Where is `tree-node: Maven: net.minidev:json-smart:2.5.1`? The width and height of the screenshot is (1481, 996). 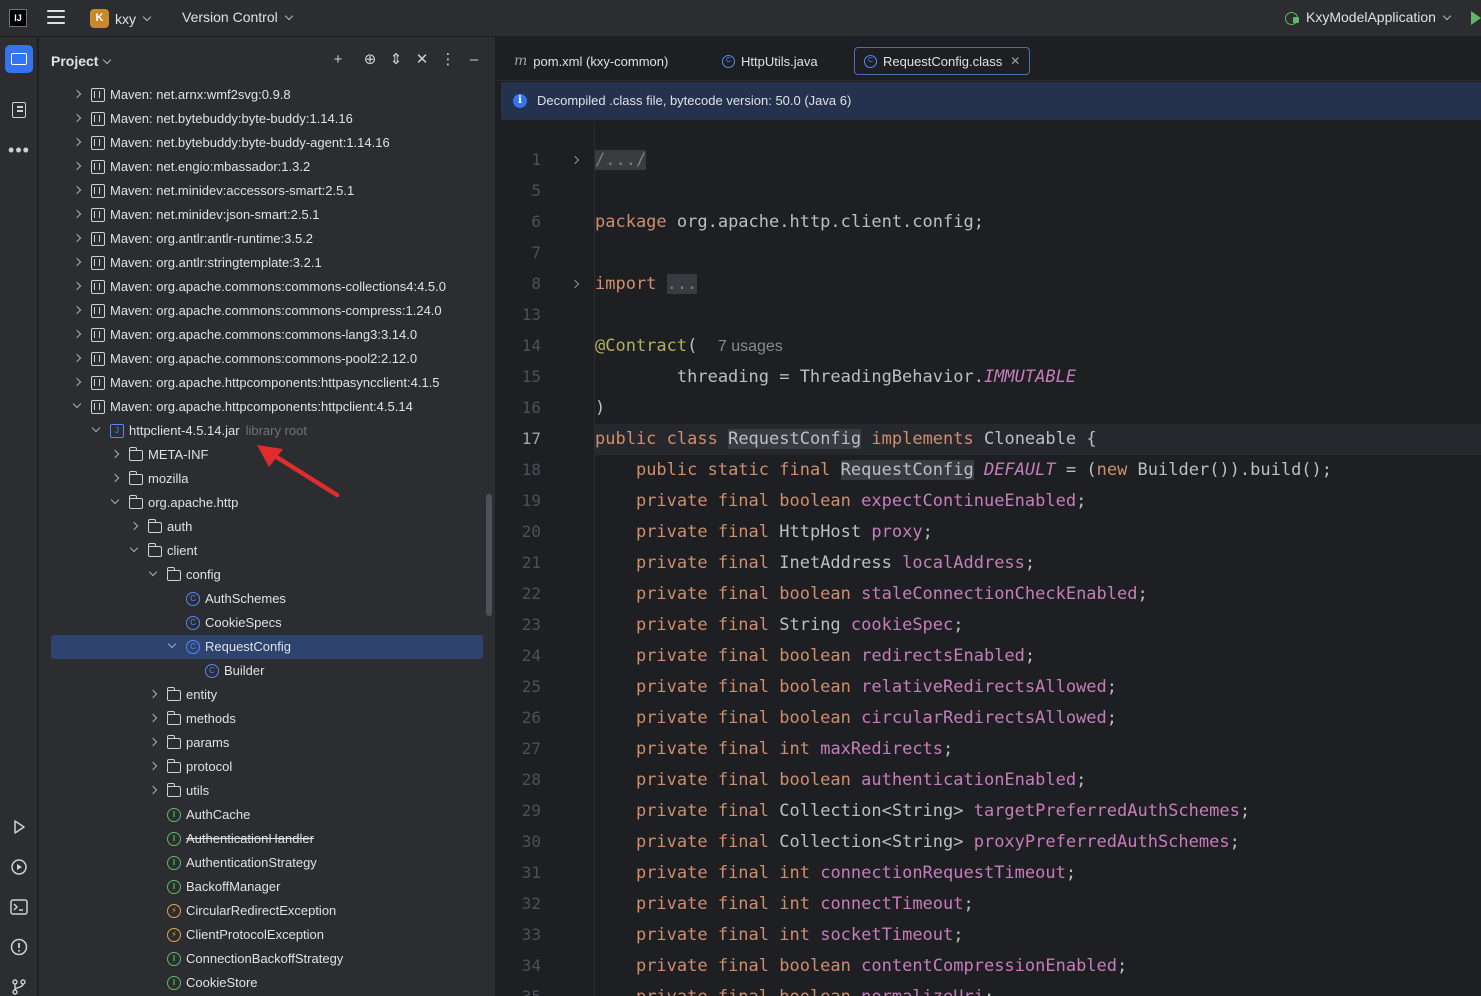 tree-node: Maven: net.minidev:json-smart:2.5.1 is located at coordinates (267, 215).